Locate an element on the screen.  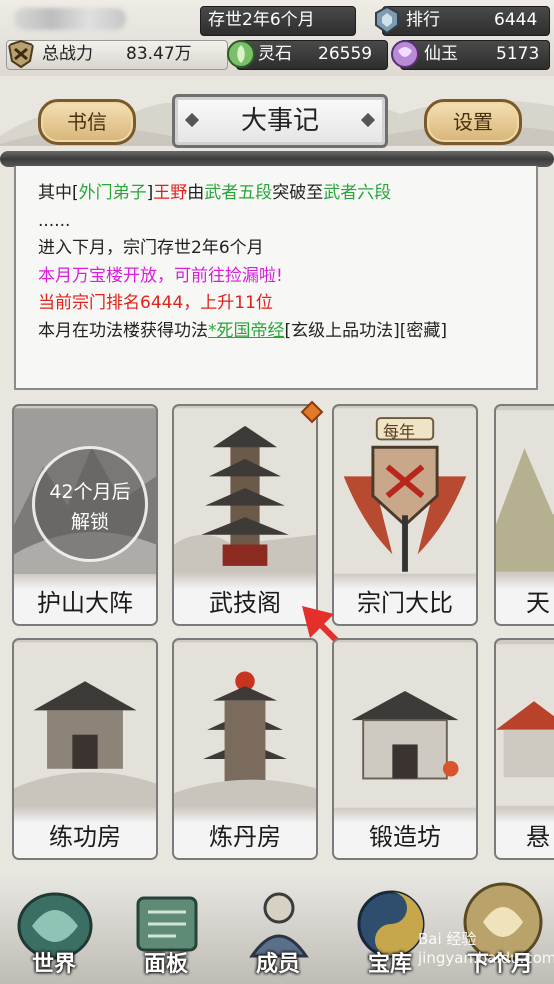
card-sect-tournament: 每年 宗门大比 is located at coordinates (405, 515).